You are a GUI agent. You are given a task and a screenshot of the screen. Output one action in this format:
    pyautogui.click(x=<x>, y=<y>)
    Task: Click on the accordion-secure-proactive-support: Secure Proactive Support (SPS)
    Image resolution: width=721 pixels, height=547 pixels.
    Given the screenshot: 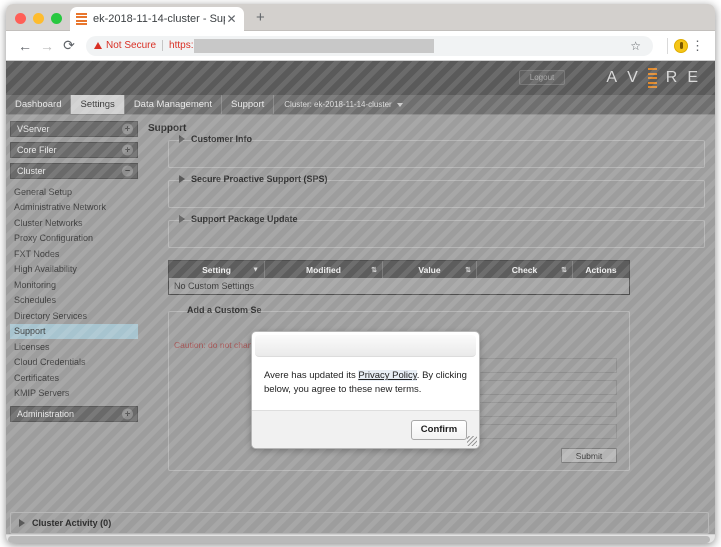 What is the action you would take?
    pyautogui.click(x=436, y=191)
    